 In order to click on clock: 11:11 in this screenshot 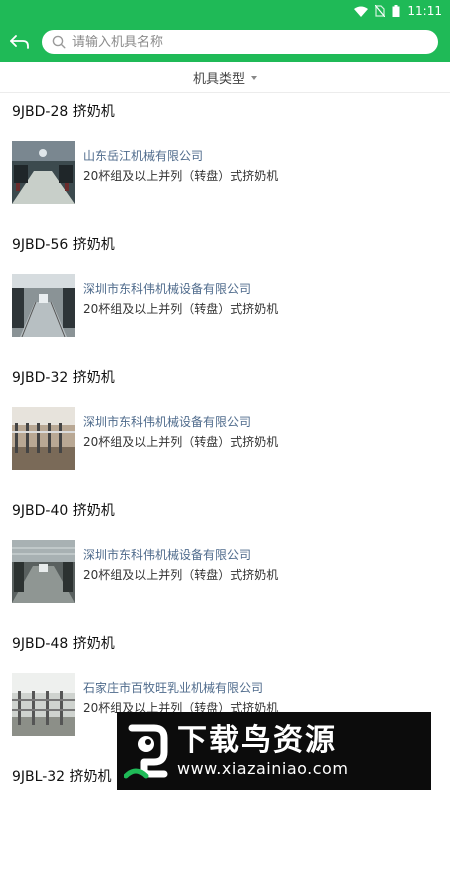, I will do `click(424, 11)`.